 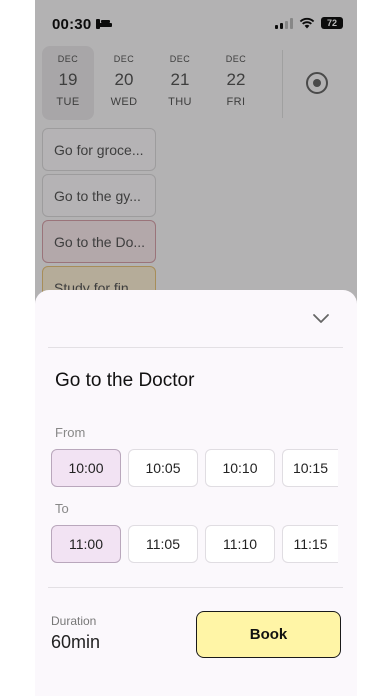 What do you see at coordinates (310, 468) in the screenshot?
I see `time-slot: 10:15` at bounding box center [310, 468].